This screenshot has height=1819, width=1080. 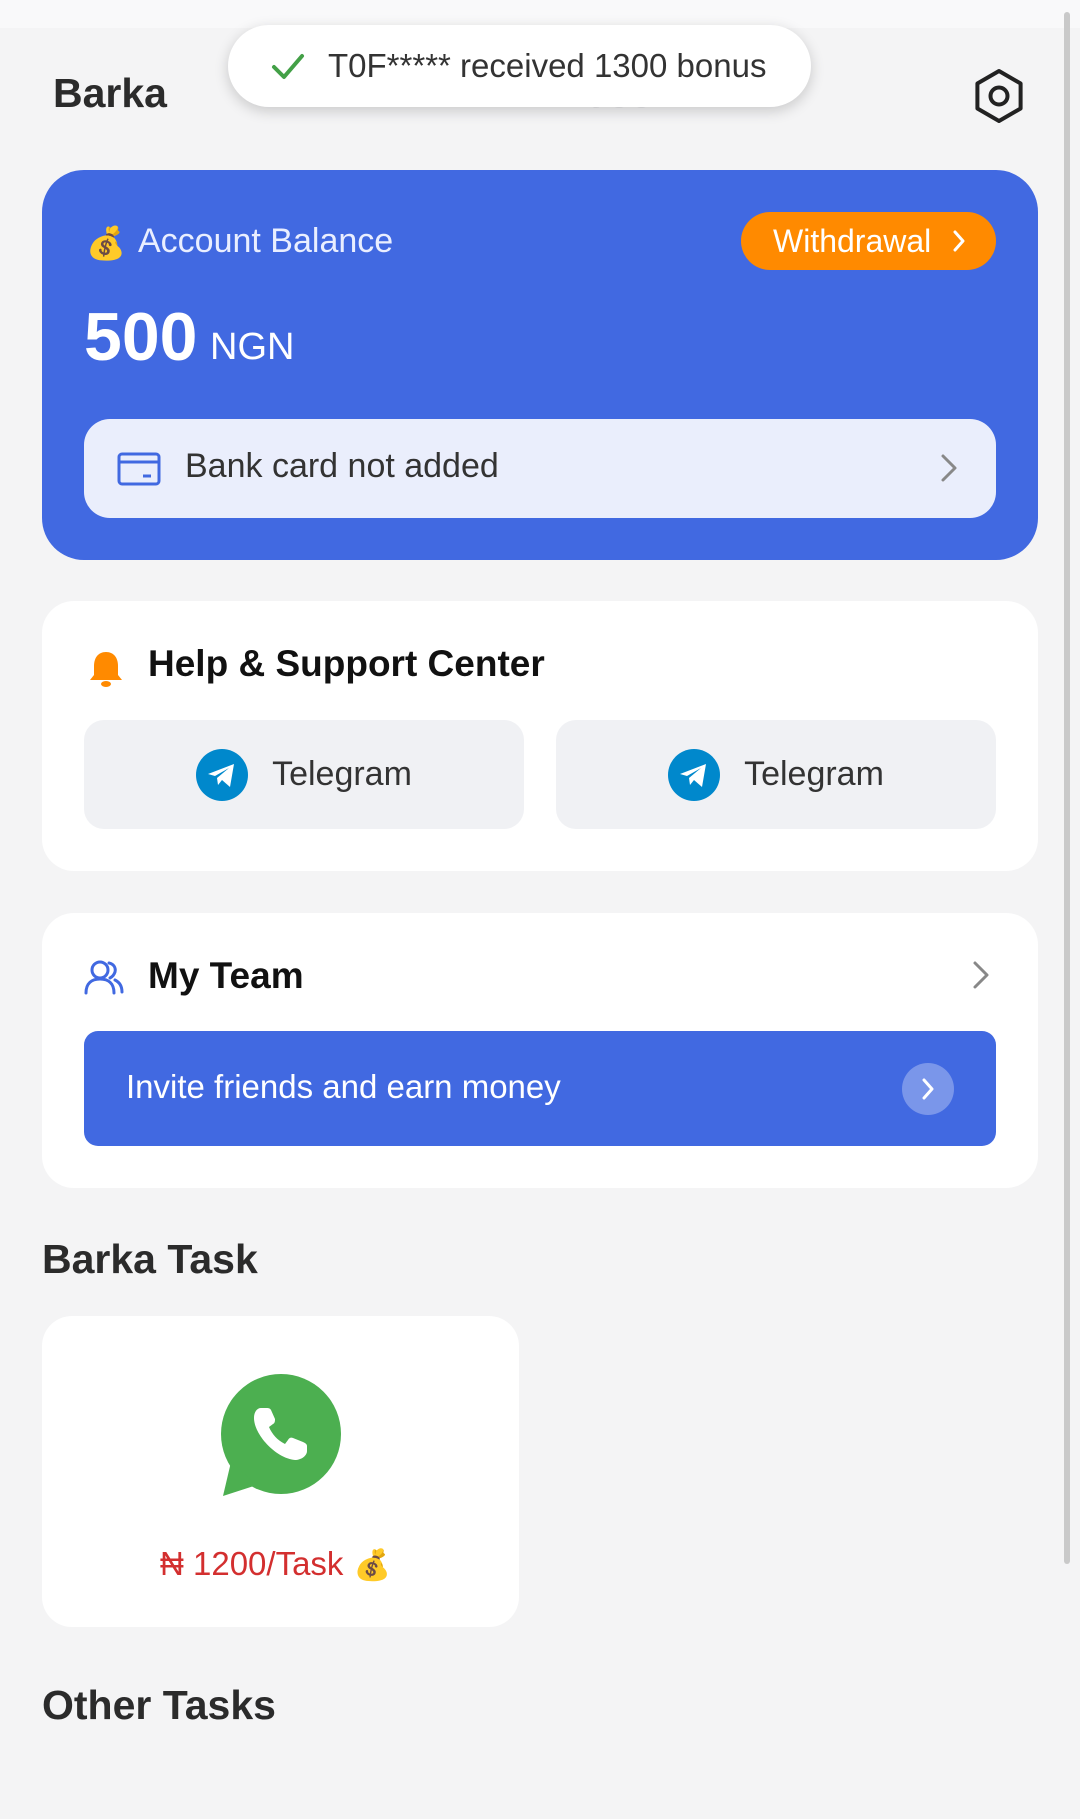 What do you see at coordinates (159, 1705) in the screenshot?
I see `other-tasks-title: Other Tasks` at bounding box center [159, 1705].